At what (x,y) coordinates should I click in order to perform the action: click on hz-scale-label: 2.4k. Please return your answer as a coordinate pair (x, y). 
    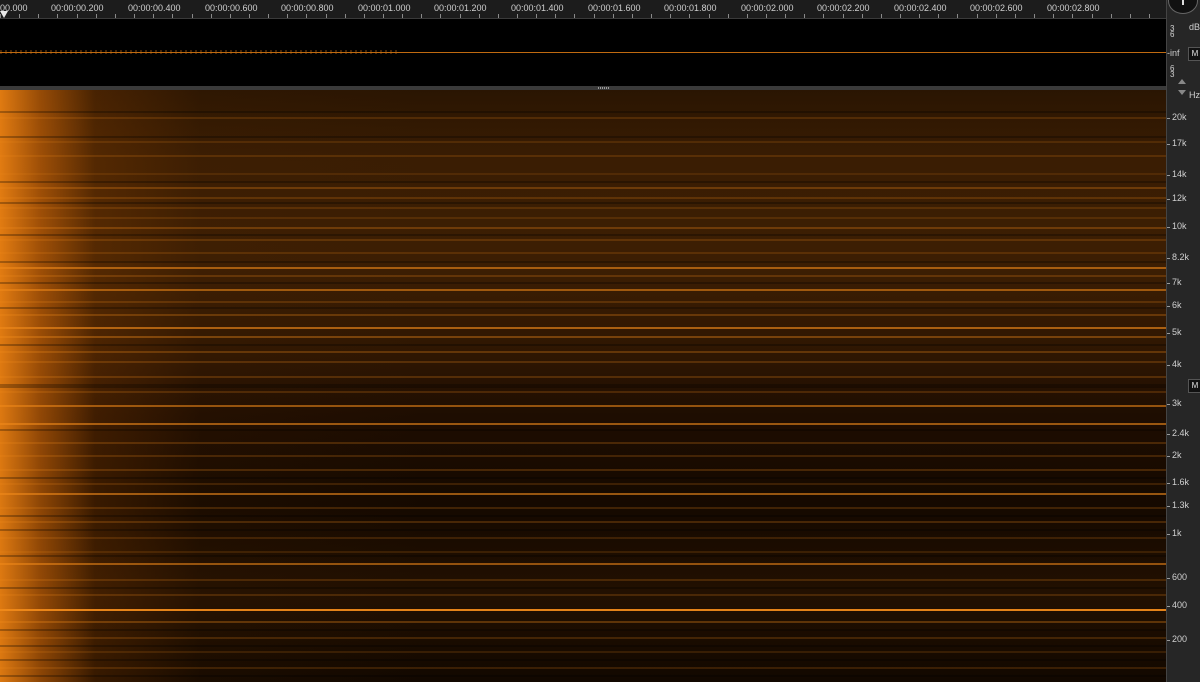
    Looking at the image, I should click on (1181, 433).